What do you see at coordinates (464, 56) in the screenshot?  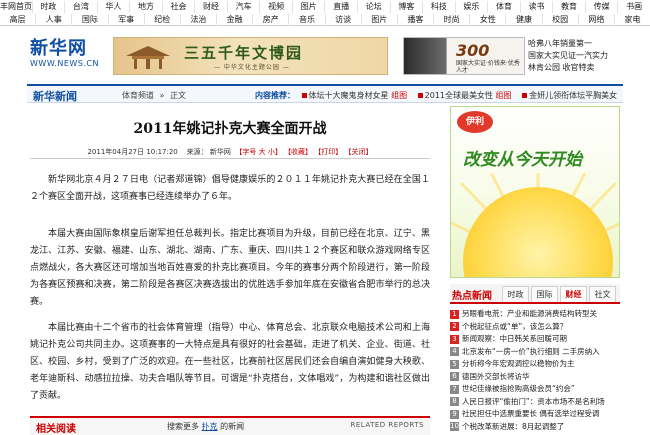 I see `banner-ad-300: 300 国家大实证·价钱来·优秀人才` at bounding box center [464, 56].